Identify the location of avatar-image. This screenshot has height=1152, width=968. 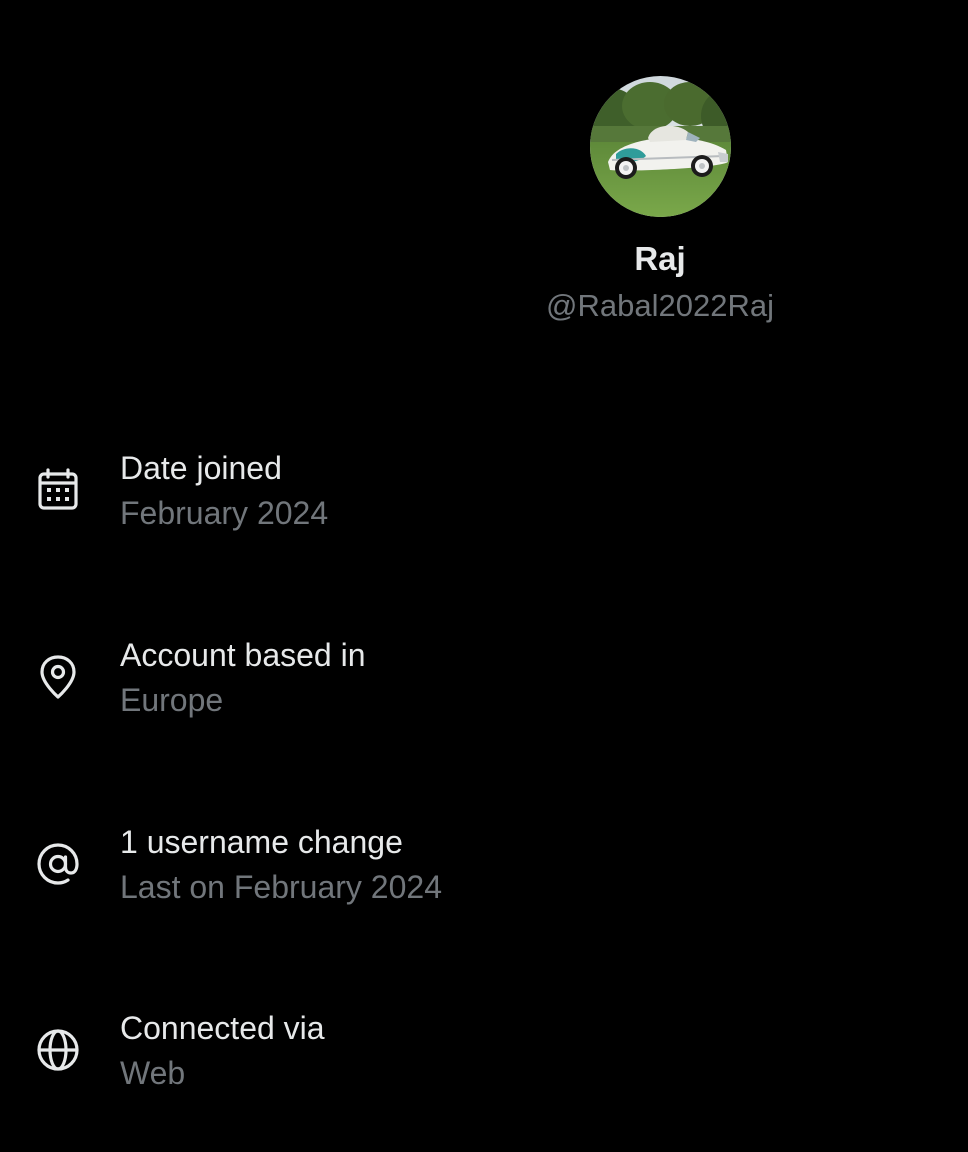
(660, 146).